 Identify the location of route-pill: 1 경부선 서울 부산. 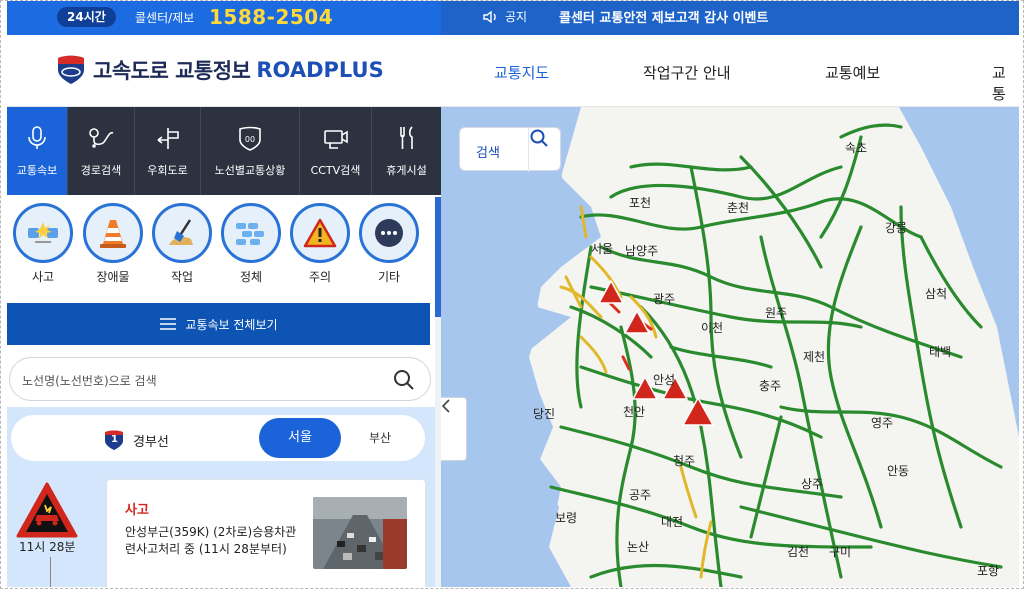
(218, 438).